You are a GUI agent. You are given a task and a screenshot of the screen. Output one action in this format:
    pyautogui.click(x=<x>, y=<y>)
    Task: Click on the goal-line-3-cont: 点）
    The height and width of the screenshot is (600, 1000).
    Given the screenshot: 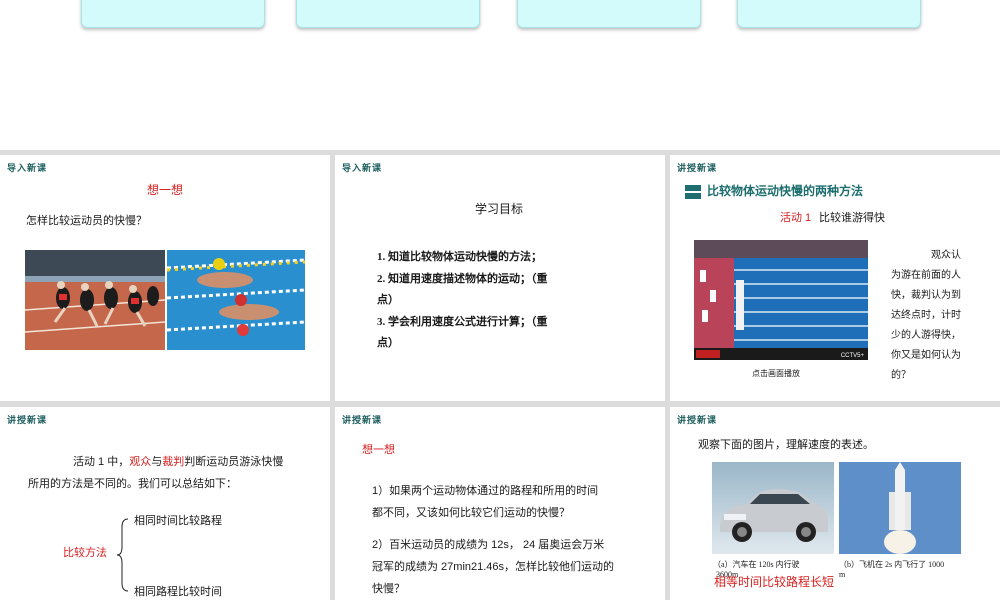 What is the action you would take?
    pyautogui.click(x=388, y=343)
    